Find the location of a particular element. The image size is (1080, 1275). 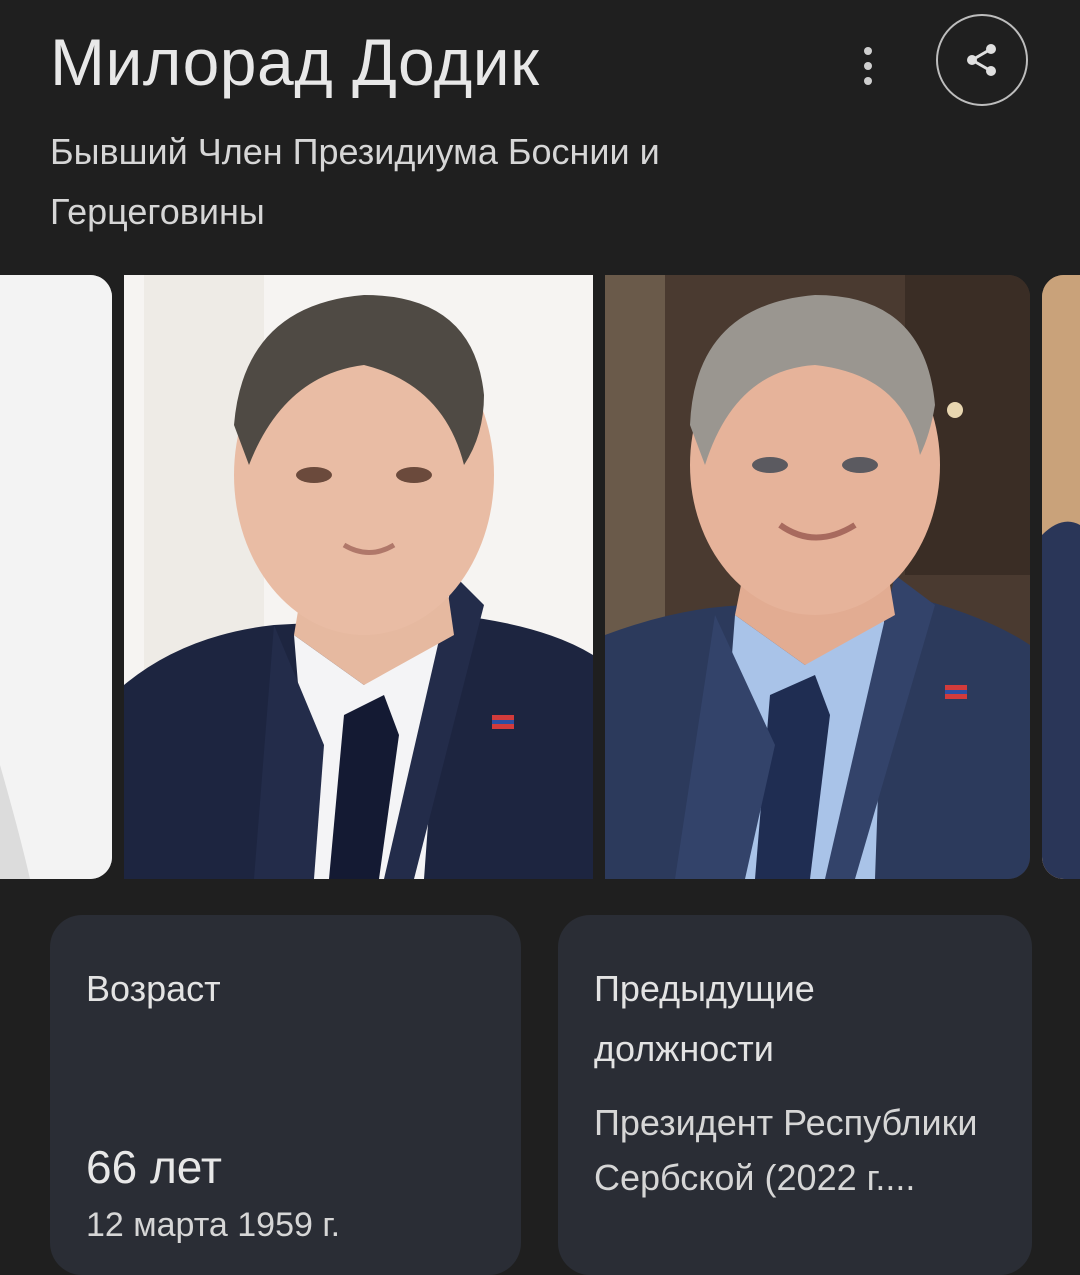

more-vert-icon is located at coordinates (868, 66).